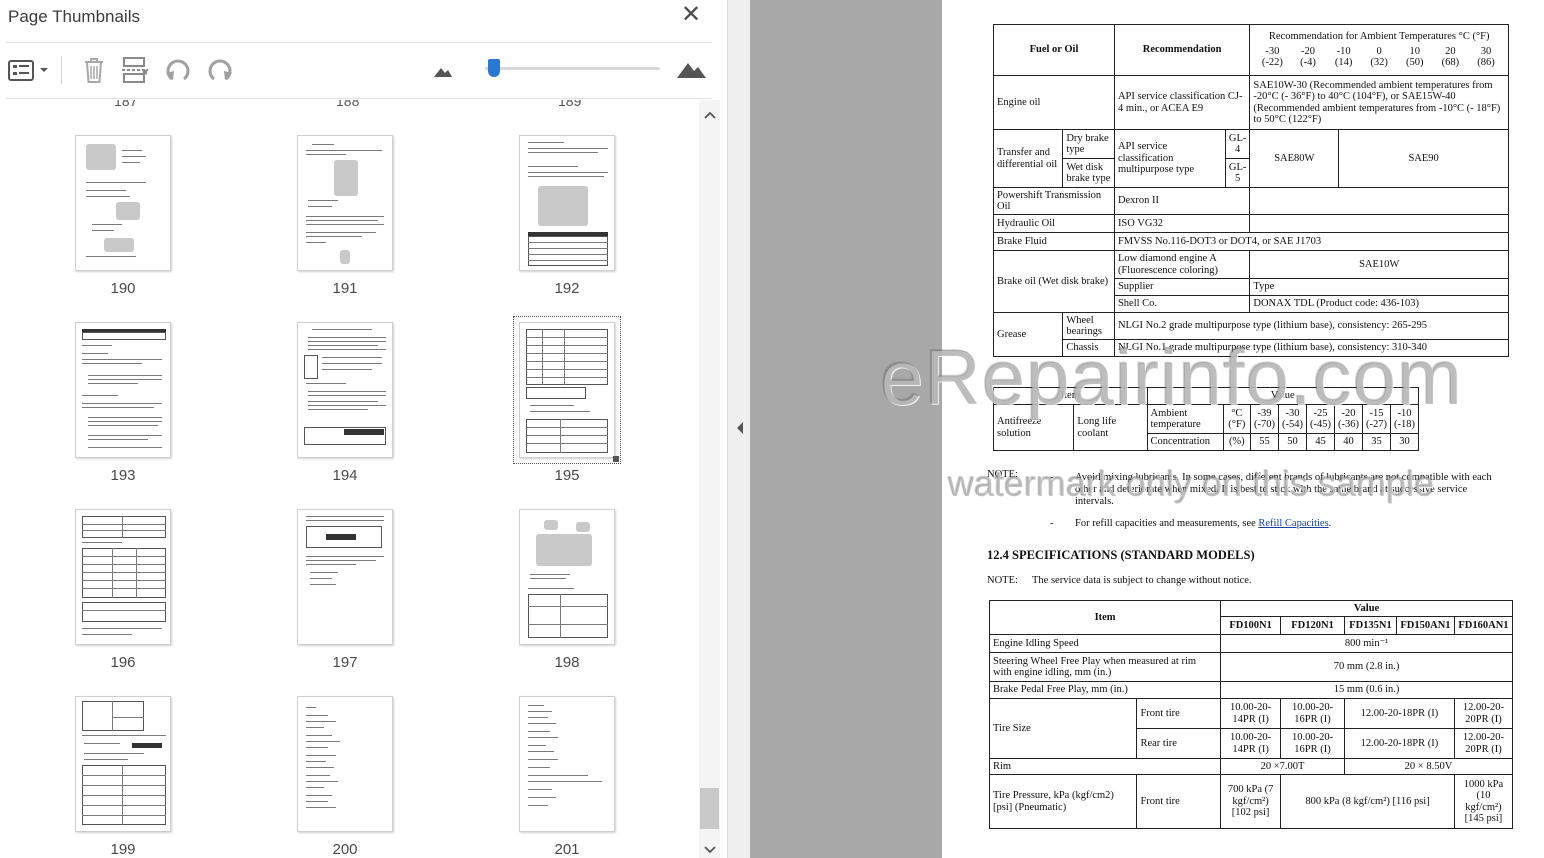  I want to click on tire-value: 12.00-20-18PR (I), so click(1399, 713).